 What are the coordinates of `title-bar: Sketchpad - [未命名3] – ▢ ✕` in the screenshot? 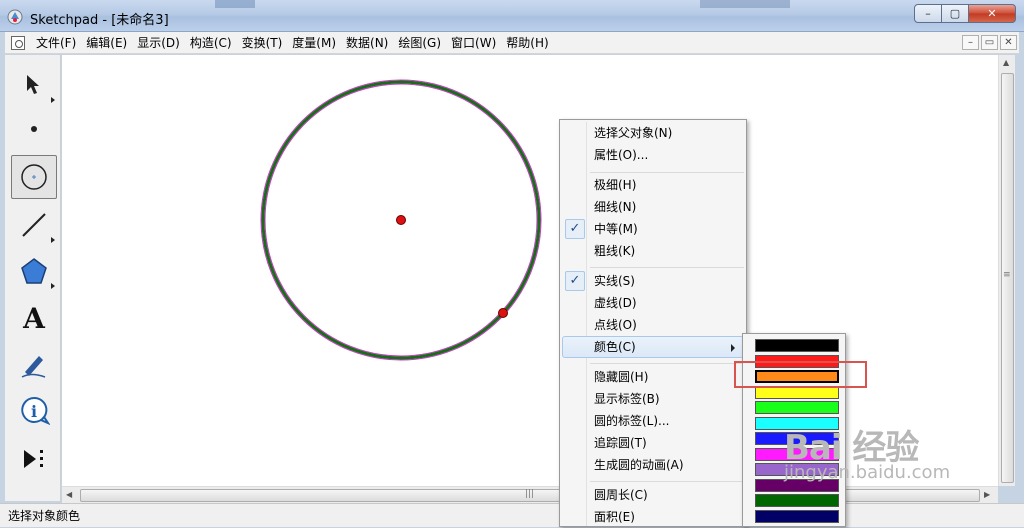 It's located at (512, 16).